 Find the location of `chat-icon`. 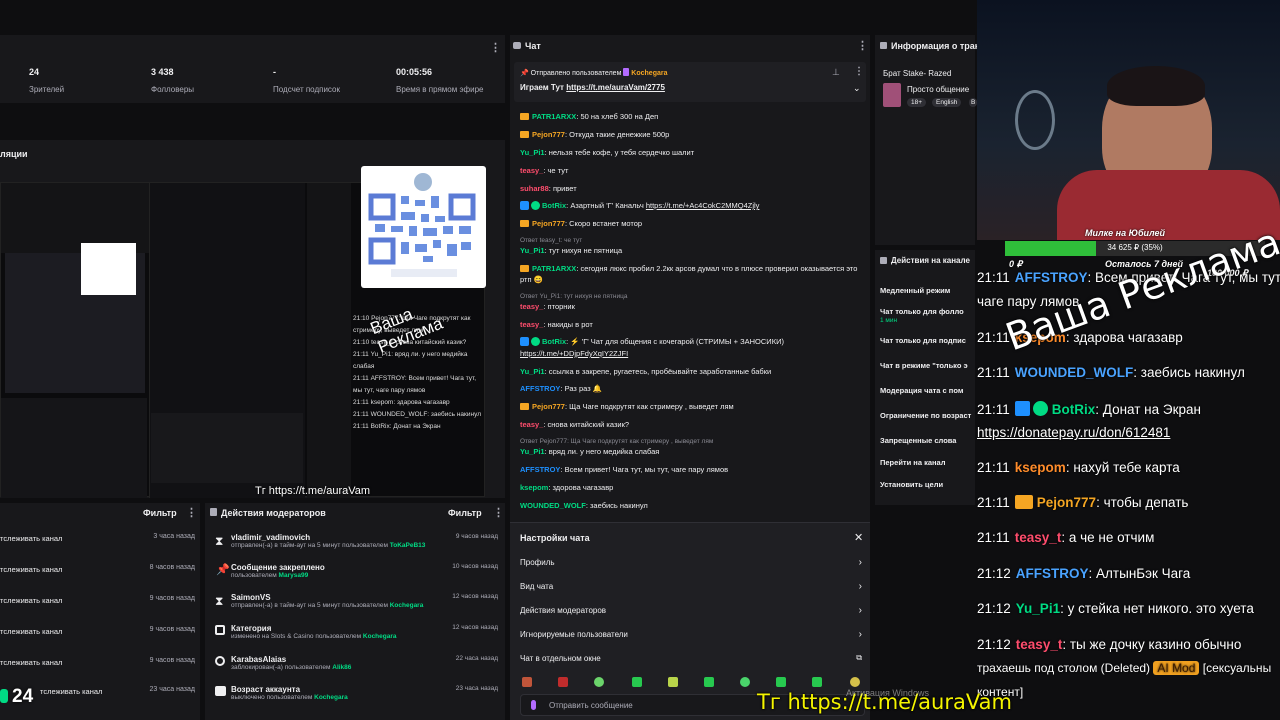

chat-icon is located at coordinates (517, 45).